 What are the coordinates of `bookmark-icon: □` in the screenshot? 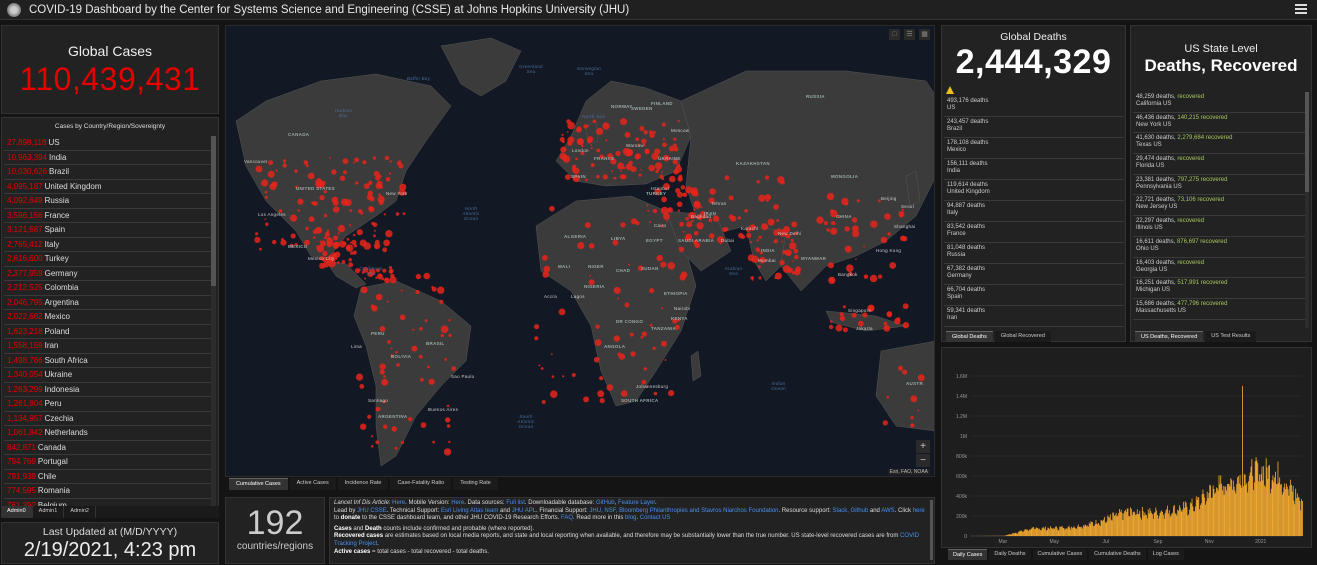 It's located at (894, 34).